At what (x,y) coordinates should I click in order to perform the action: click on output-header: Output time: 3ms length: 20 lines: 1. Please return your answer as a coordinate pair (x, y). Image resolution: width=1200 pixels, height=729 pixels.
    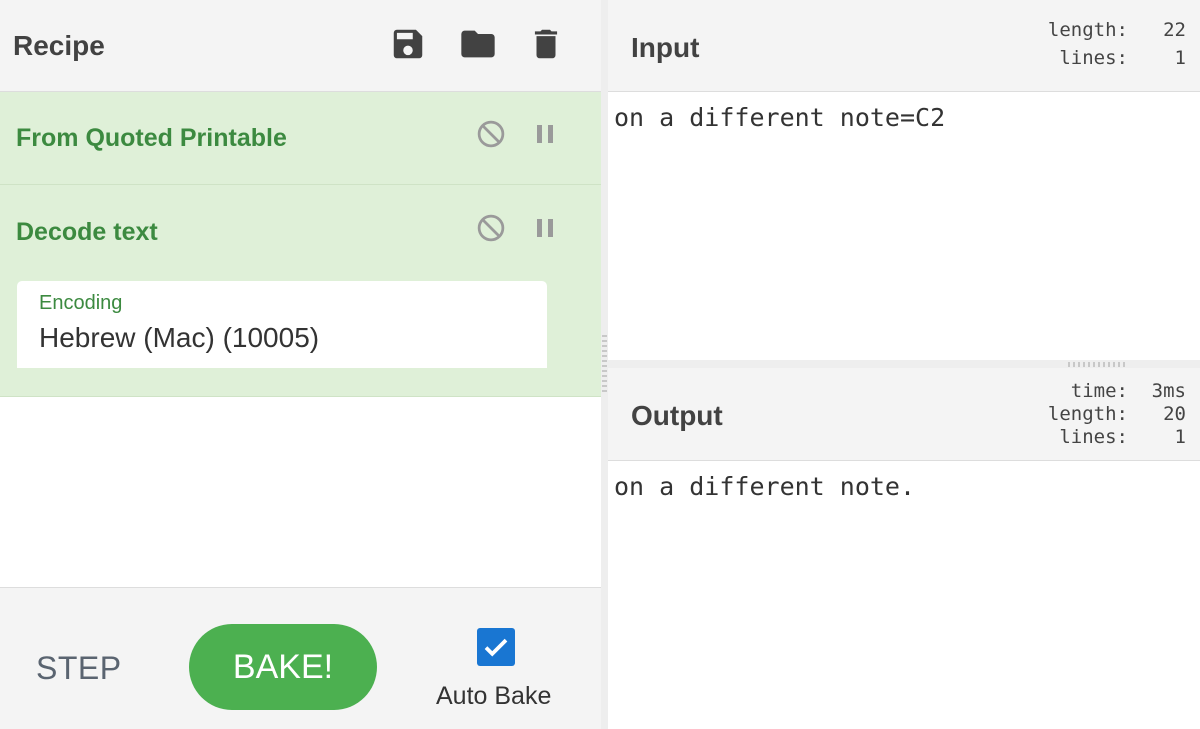
    Looking at the image, I should click on (904, 414).